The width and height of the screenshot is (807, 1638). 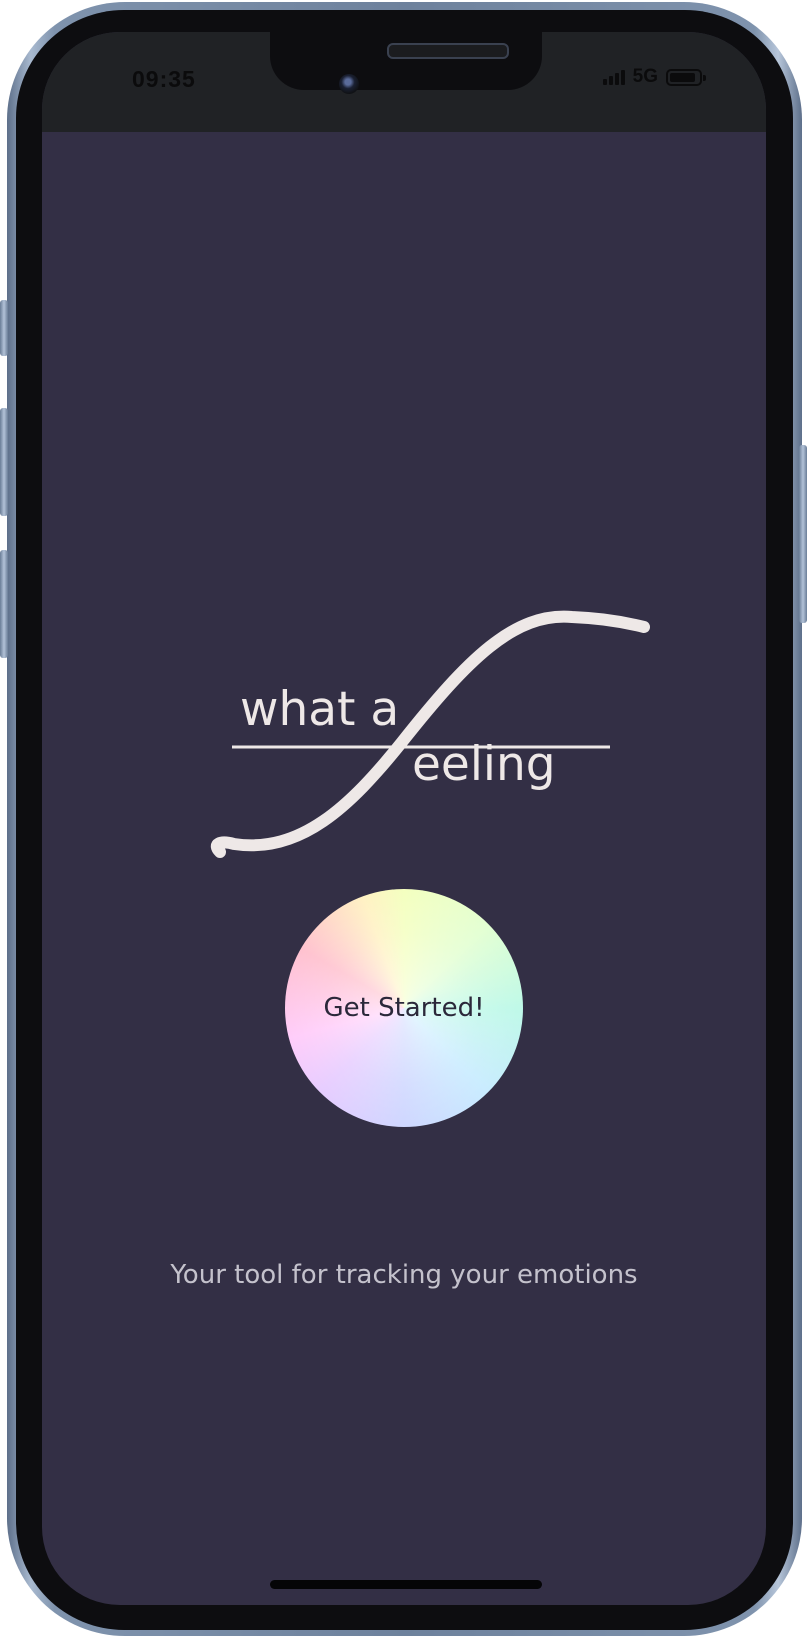 What do you see at coordinates (4, 604) in the screenshot?
I see `volume-down-button` at bounding box center [4, 604].